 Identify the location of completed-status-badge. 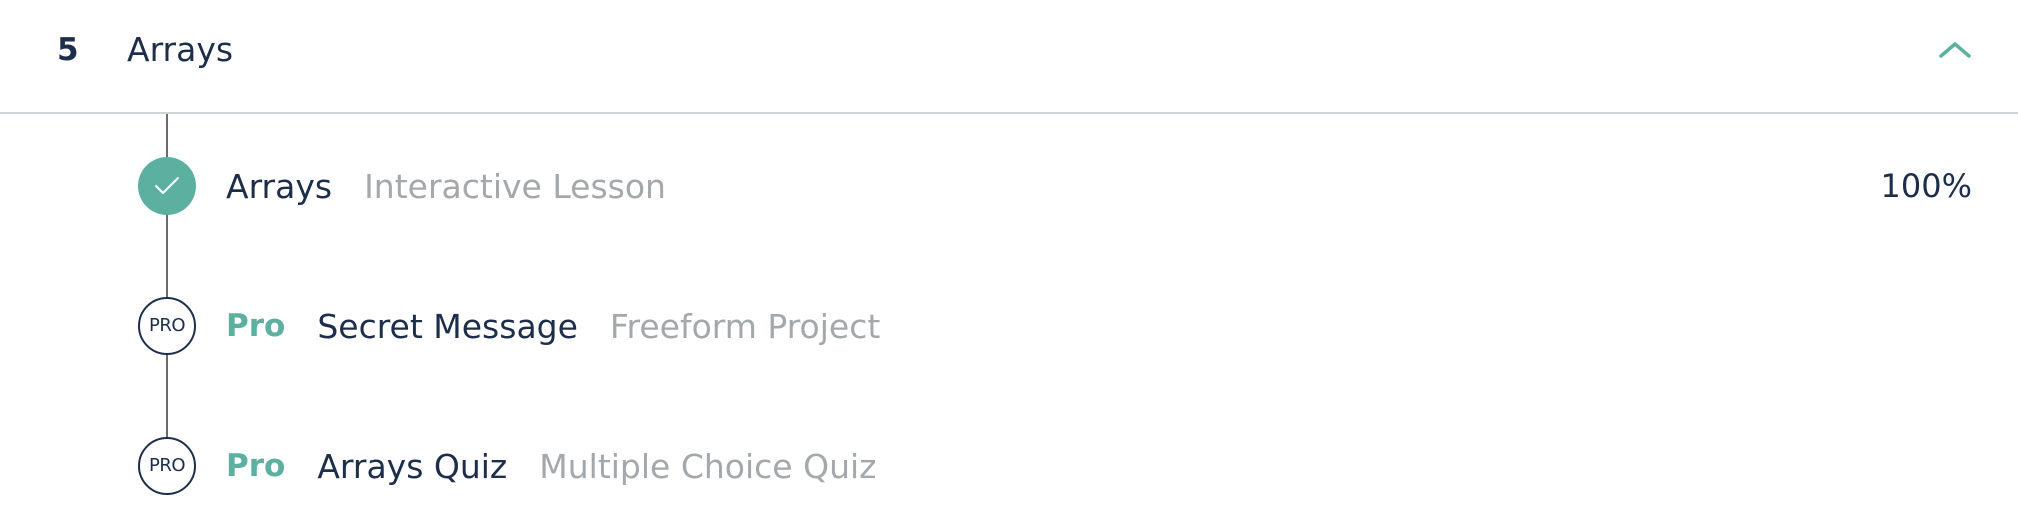
(167, 186).